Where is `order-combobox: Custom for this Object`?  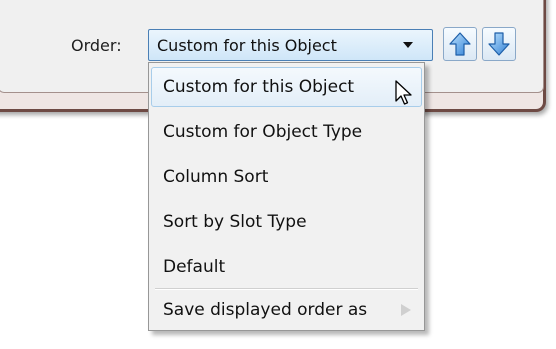
order-combobox: Custom for this Object is located at coordinates (290, 45).